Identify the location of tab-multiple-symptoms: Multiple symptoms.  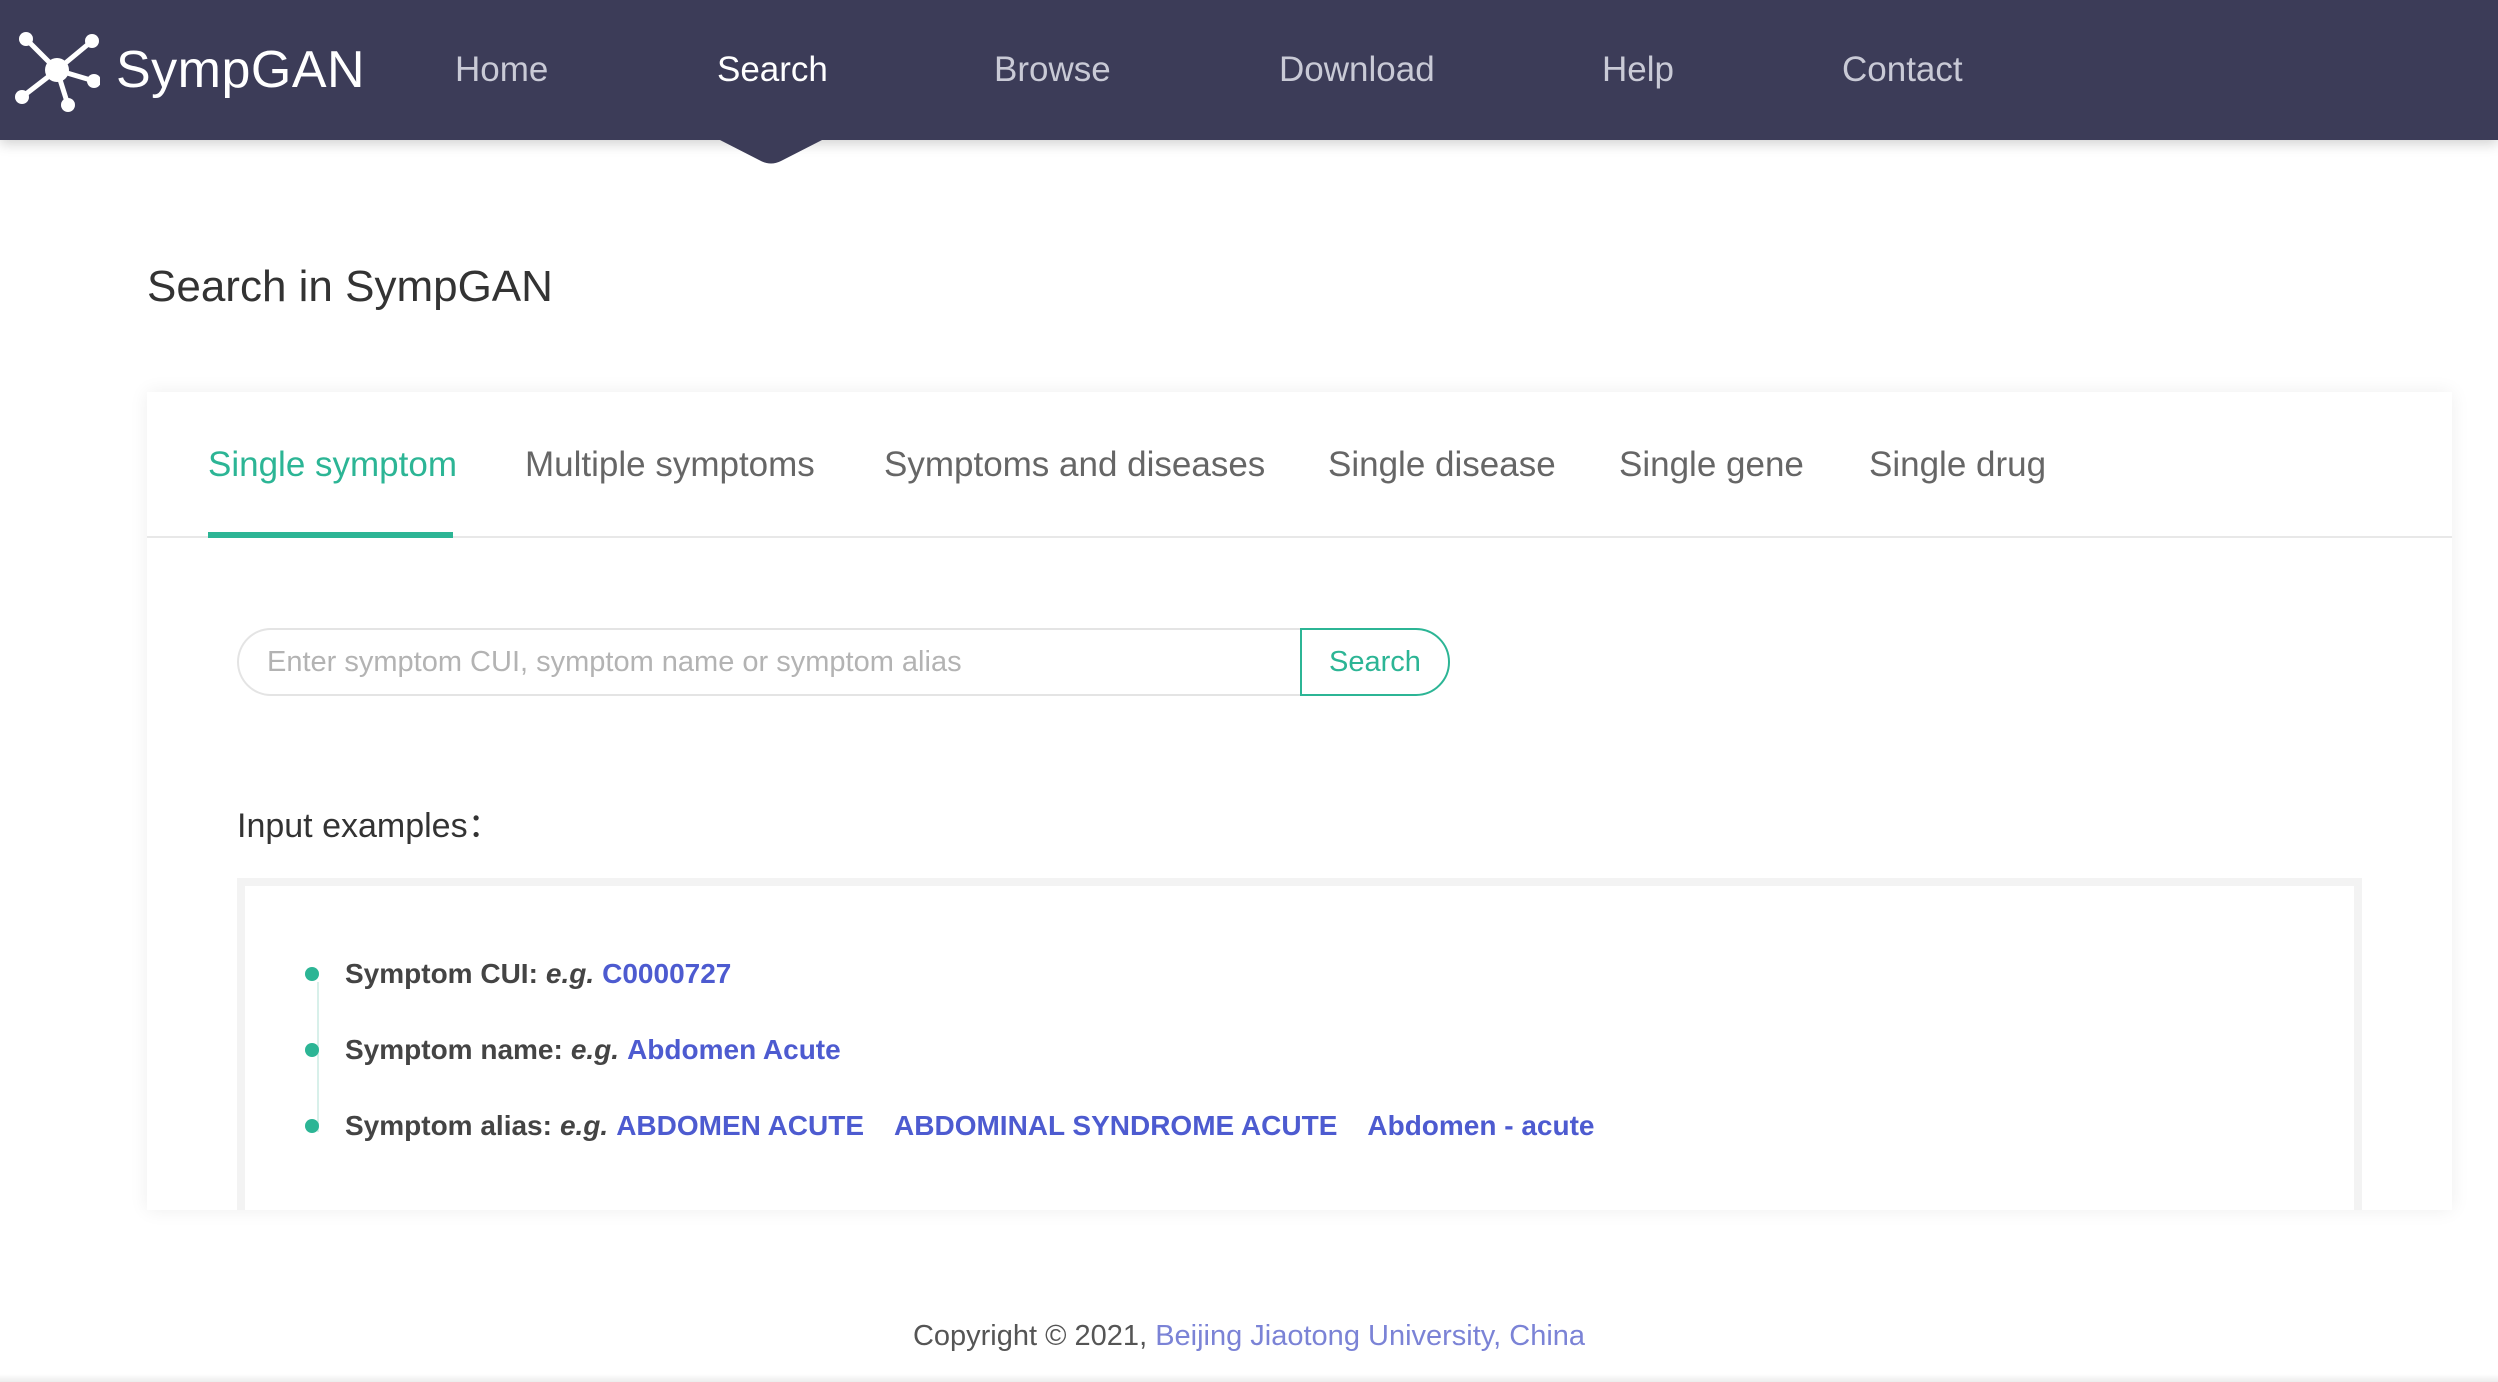
(670, 465).